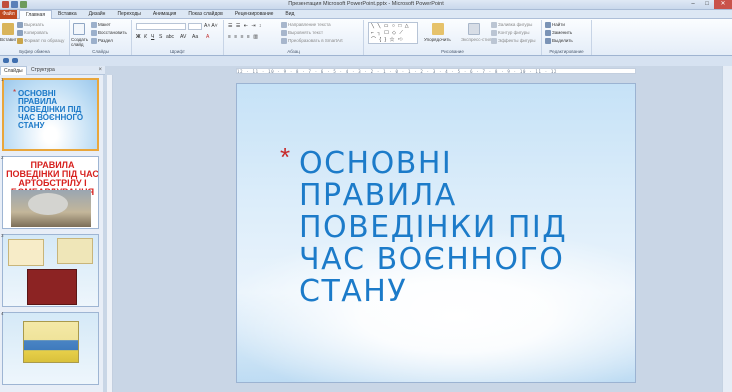 The height and width of the screenshot is (392, 732). What do you see at coordinates (160, 37) in the screenshot?
I see `shadow-icon: S` at bounding box center [160, 37].